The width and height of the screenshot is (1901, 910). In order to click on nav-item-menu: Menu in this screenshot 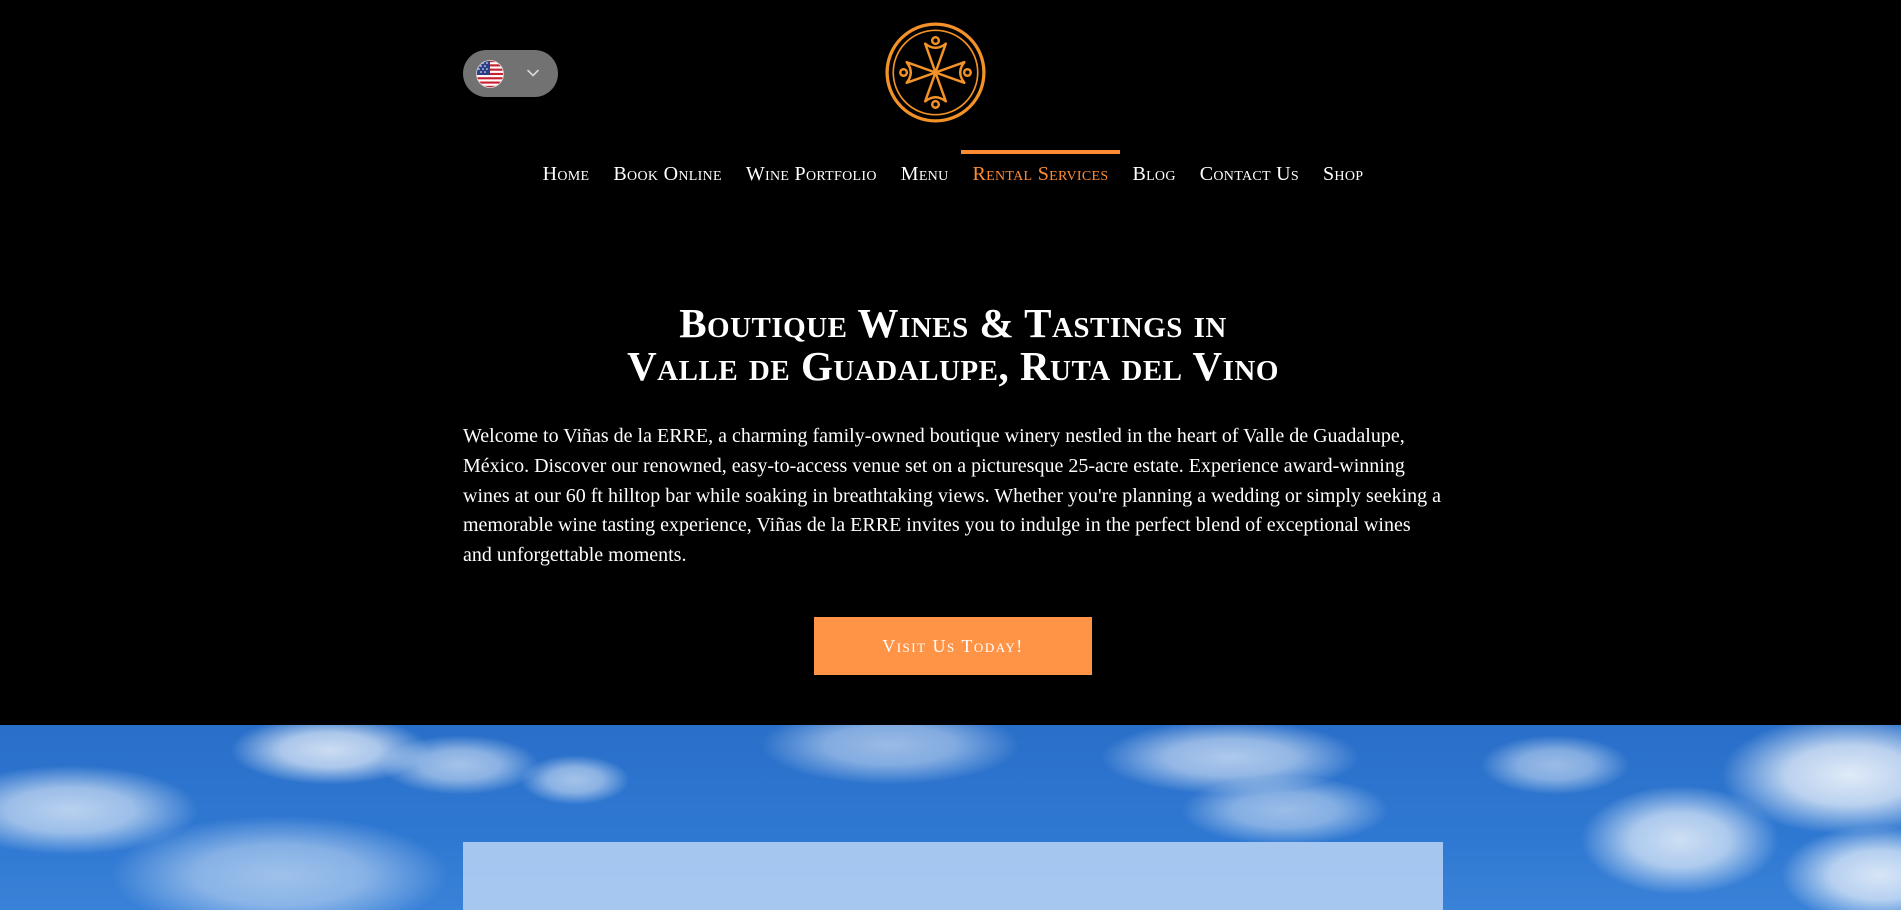, I will do `click(925, 172)`.